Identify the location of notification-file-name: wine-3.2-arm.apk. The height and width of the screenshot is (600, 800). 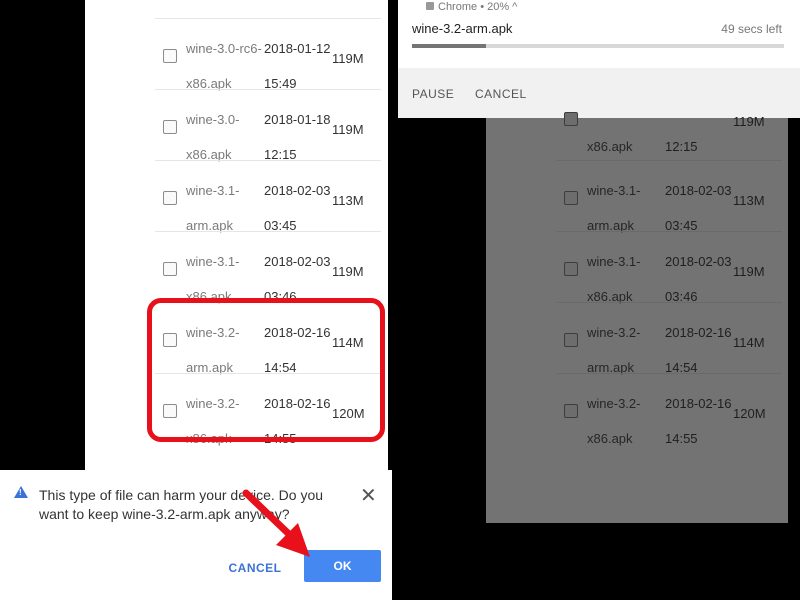
(462, 28).